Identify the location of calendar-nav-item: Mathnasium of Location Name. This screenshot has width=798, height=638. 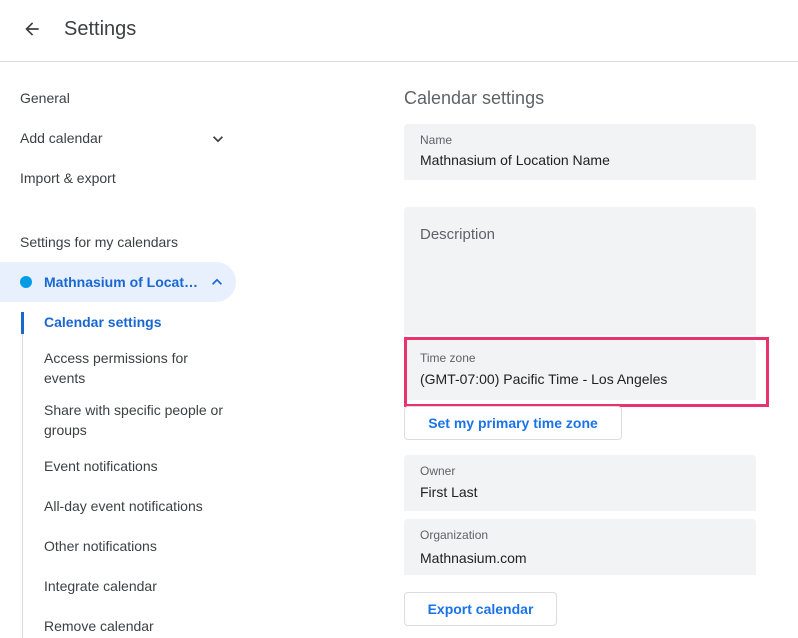
(118, 282).